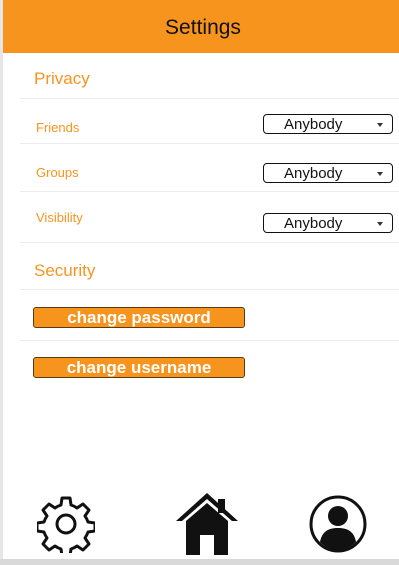  Describe the element at coordinates (62, 78) in the screenshot. I see `privacy-section-title: Privacy` at that location.